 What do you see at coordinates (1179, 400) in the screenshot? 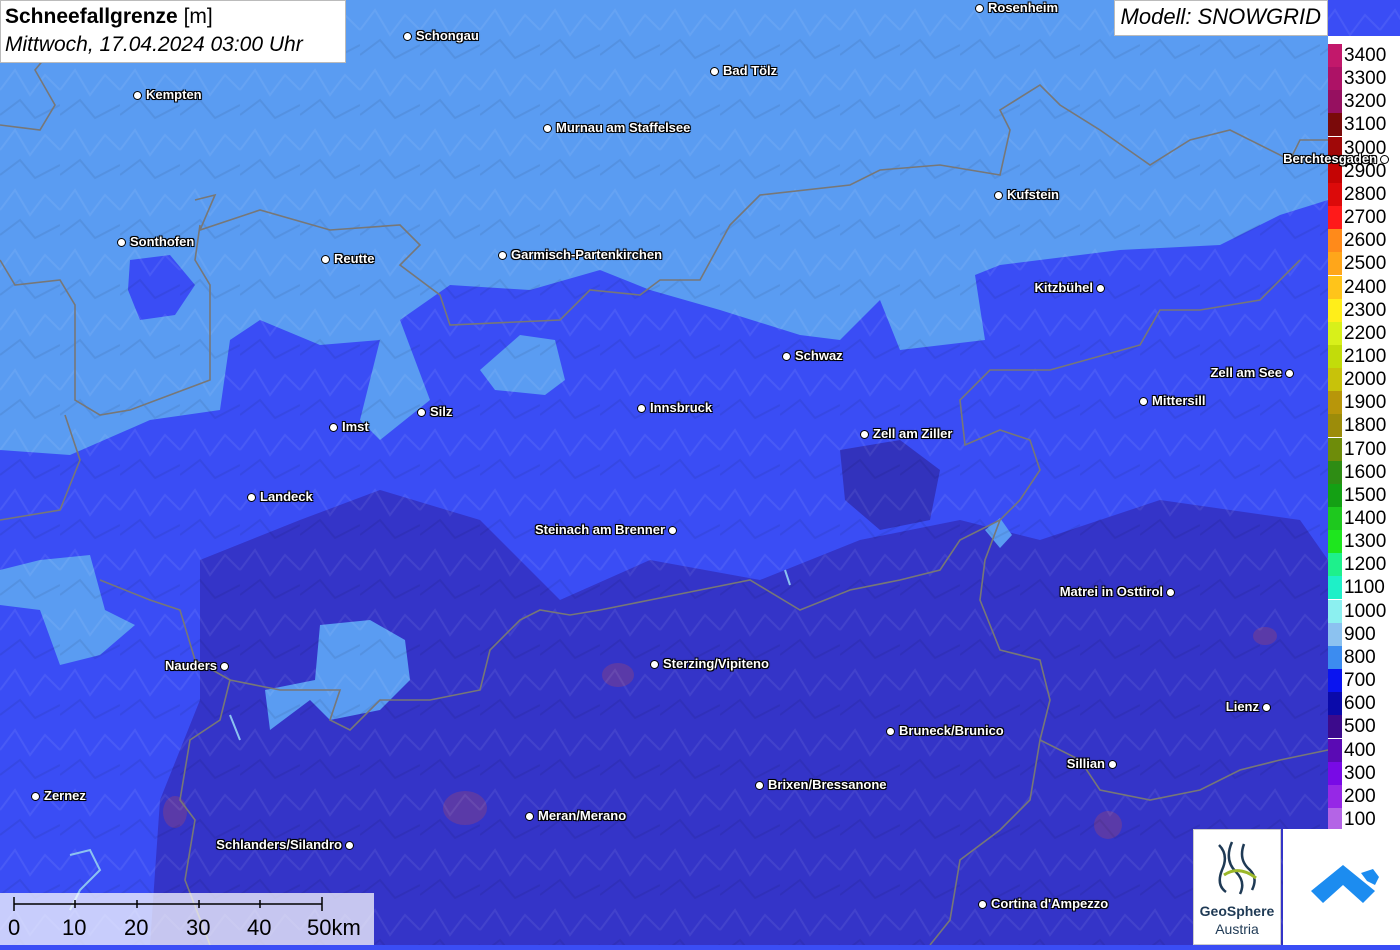
I see `city-label: Mittersill` at bounding box center [1179, 400].